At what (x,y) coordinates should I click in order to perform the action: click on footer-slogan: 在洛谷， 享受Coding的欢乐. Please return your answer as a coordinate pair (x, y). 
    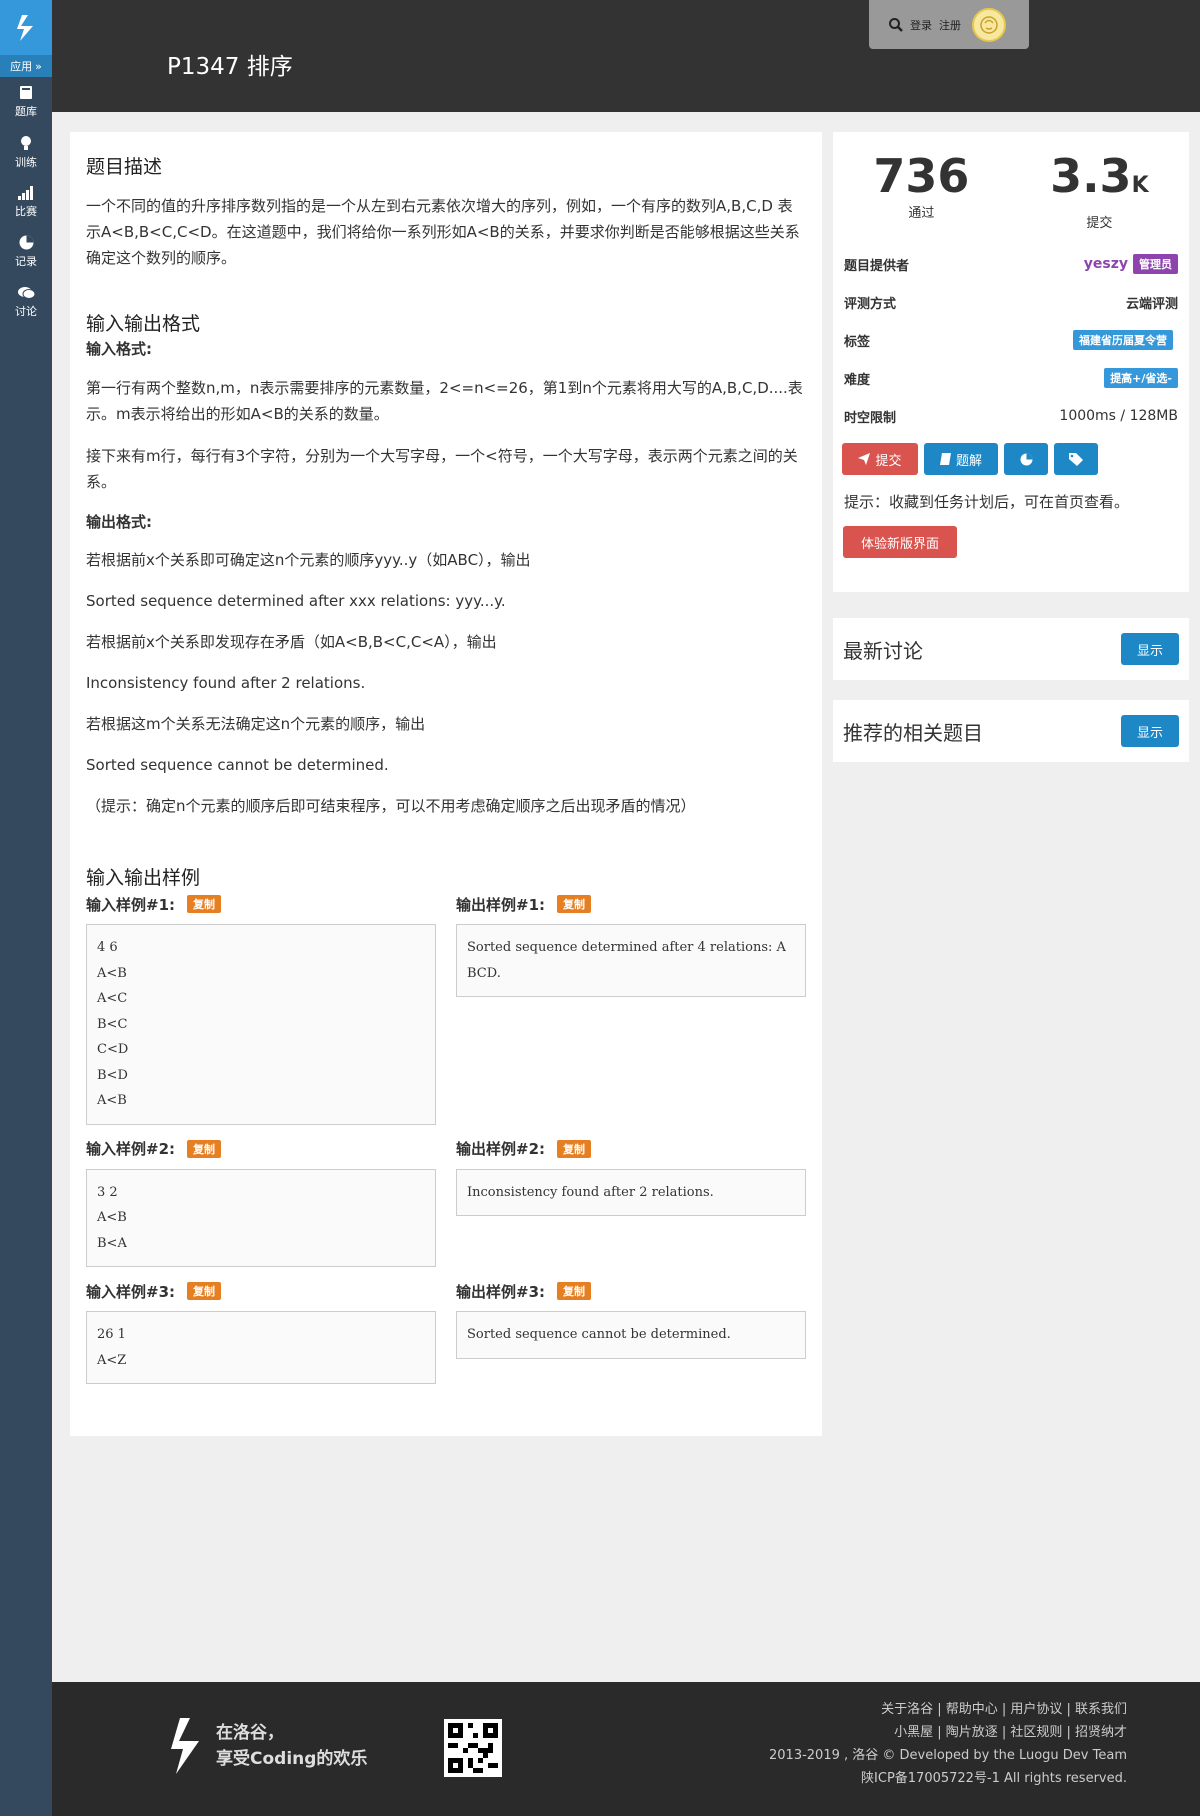
    Looking at the image, I should click on (291, 1746).